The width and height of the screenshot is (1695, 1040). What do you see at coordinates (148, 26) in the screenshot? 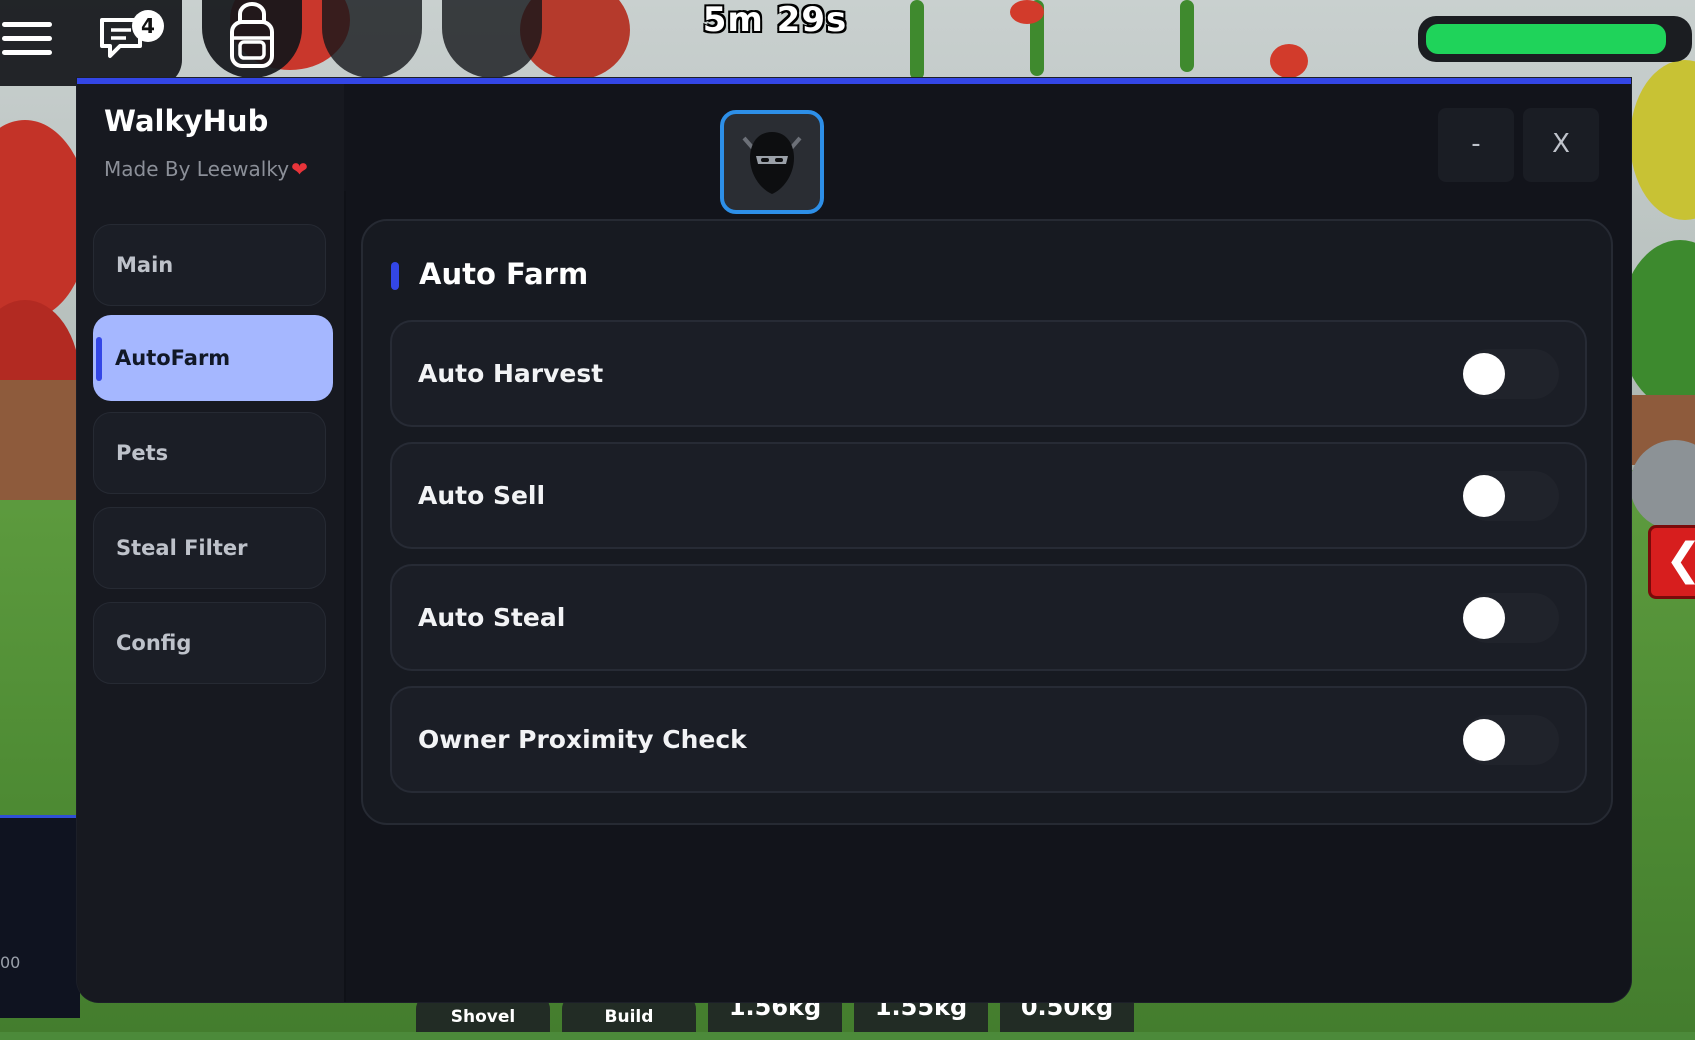
I see `chat-badge: 4` at bounding box center [148, 26].